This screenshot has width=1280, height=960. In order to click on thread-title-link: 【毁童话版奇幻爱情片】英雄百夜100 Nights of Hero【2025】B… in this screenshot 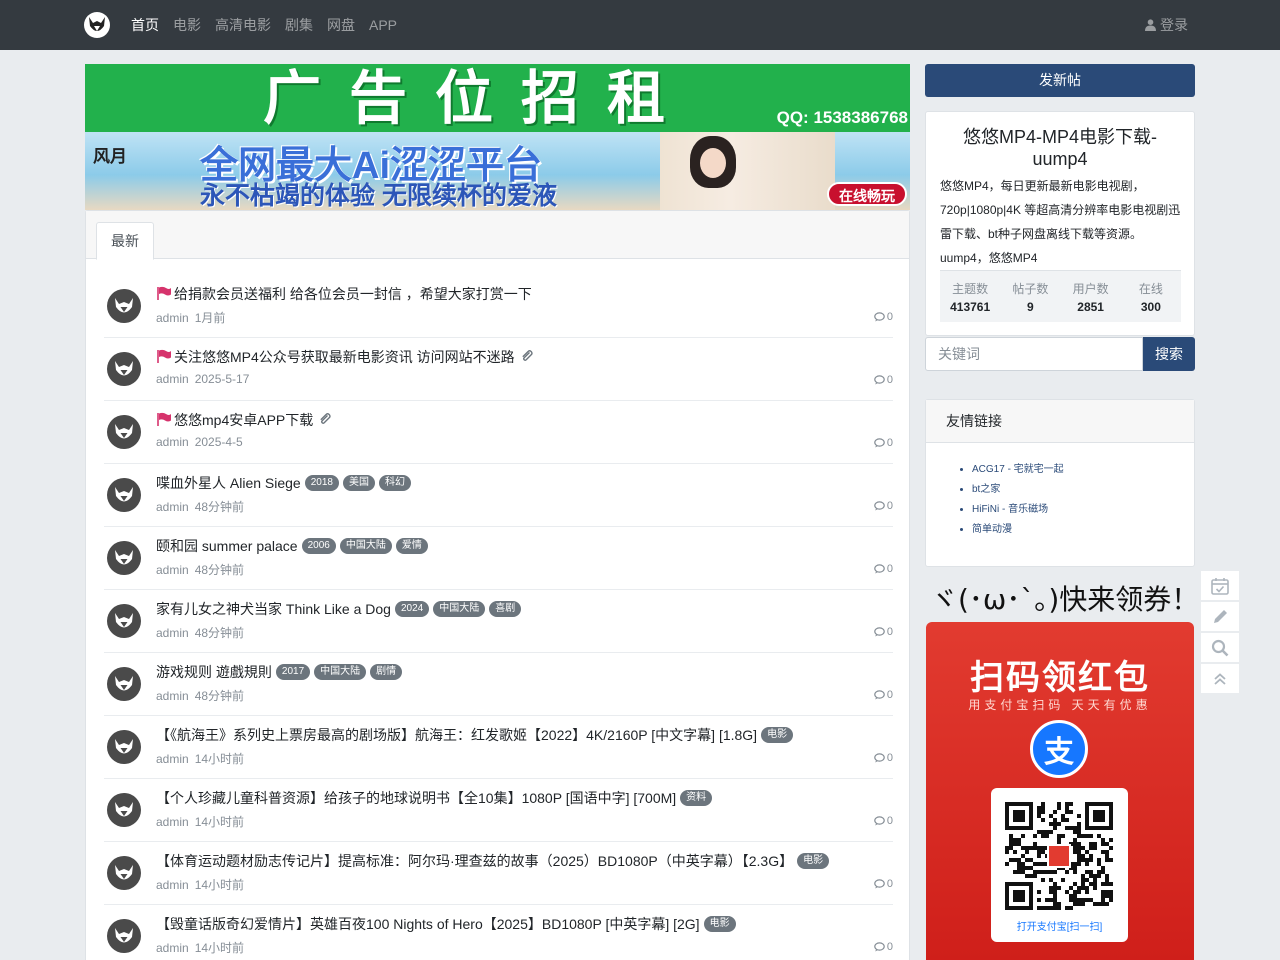, I will do `click(428, 924)`.